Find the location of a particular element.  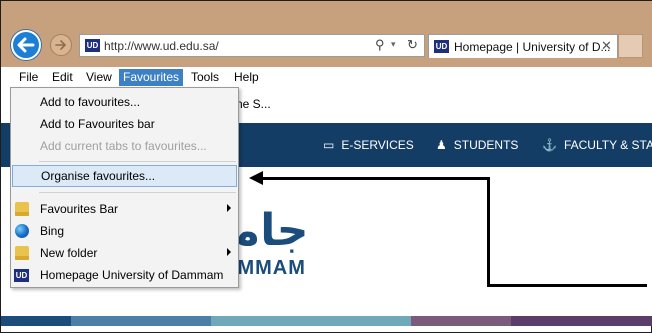

menu-item-label: New folder is located at coordinates (69, 253).